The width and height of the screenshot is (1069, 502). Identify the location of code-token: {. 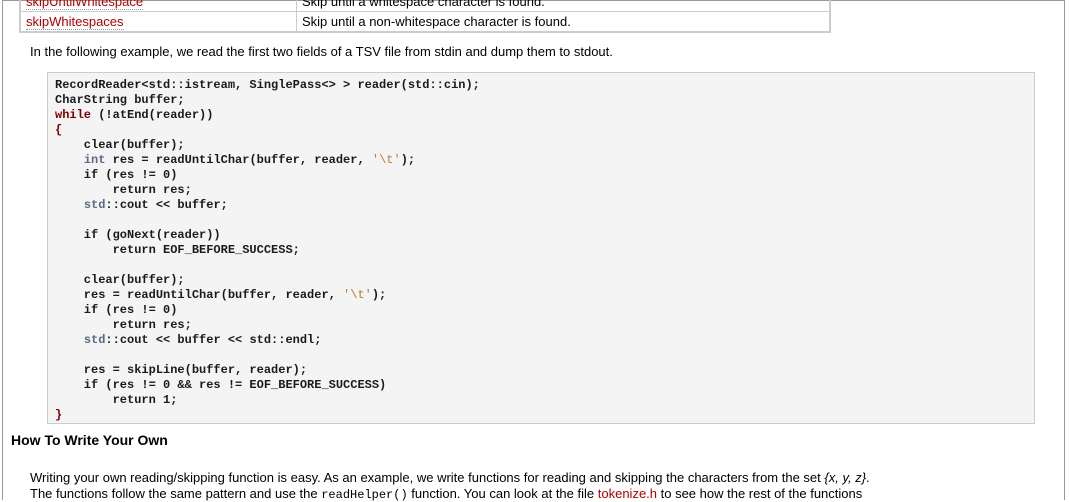
(59, 130).